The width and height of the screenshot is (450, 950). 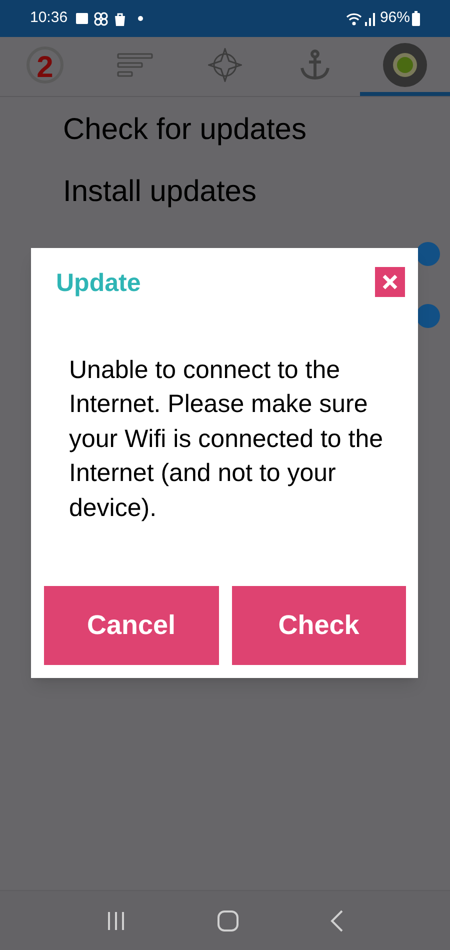 I want to click on bars-icon, so click(x=135, y=65).